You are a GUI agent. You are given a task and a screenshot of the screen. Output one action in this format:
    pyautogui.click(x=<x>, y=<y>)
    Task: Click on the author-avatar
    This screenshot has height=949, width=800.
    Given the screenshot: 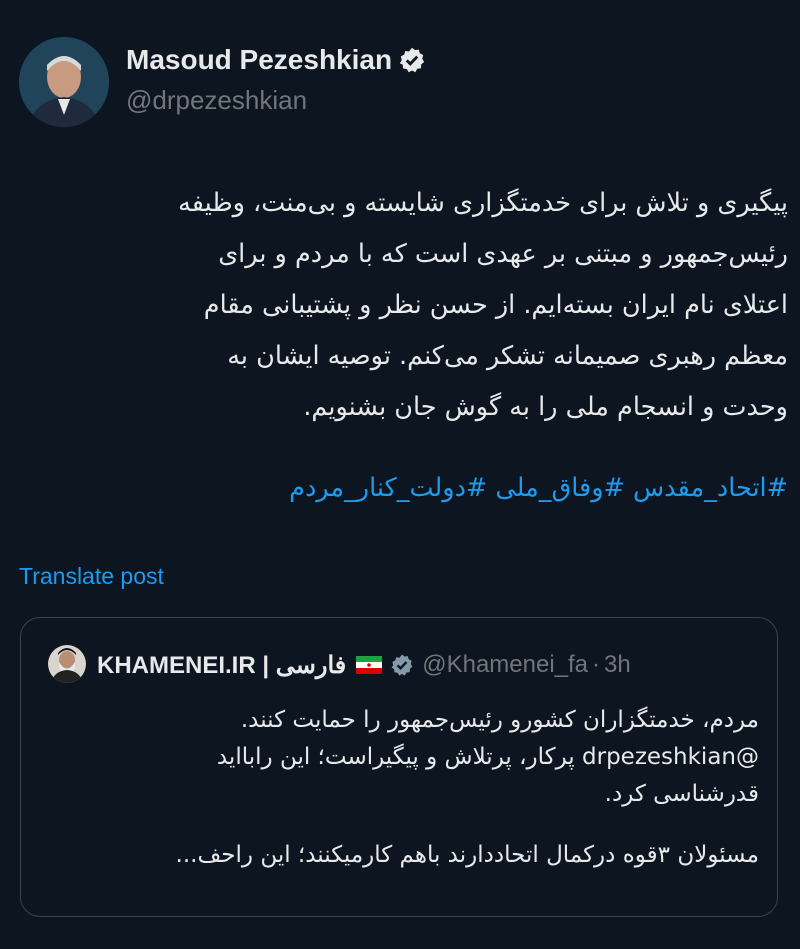 What is the action you would take?
    pyautogui.click(x=64, y=82)
    